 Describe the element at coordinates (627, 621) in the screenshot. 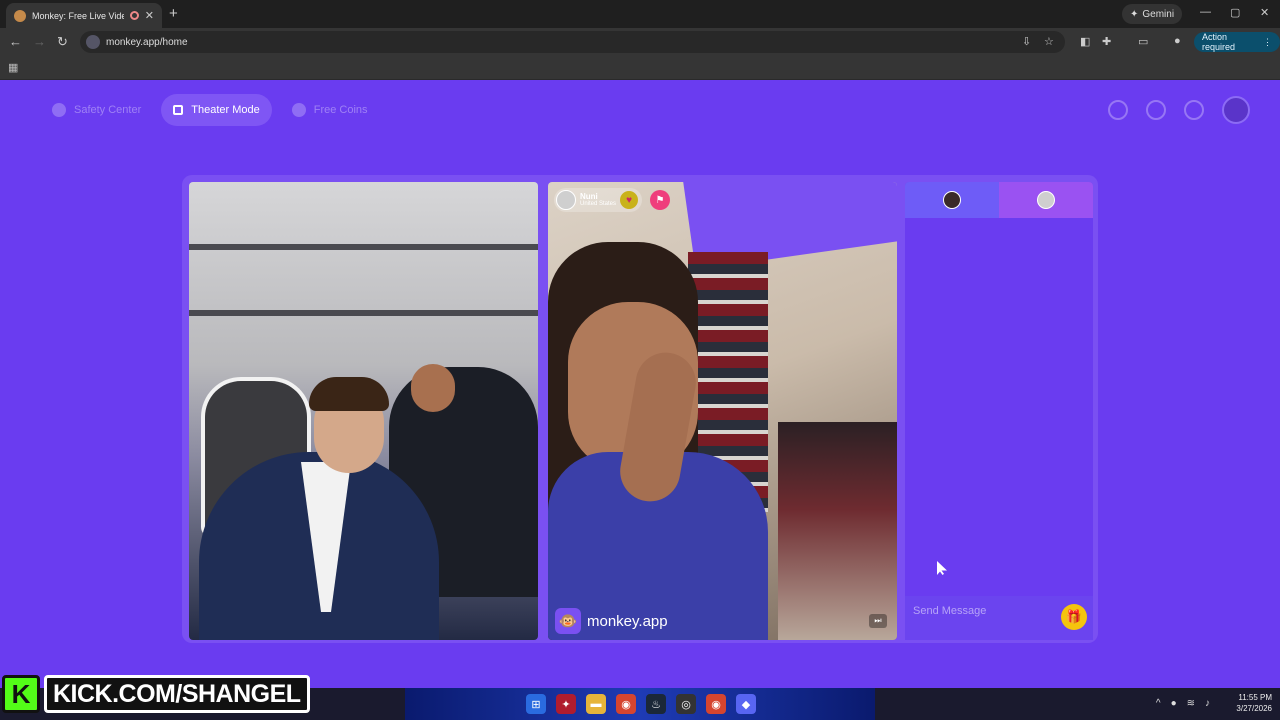

I see `watermark-text: monkey.app` at that location.